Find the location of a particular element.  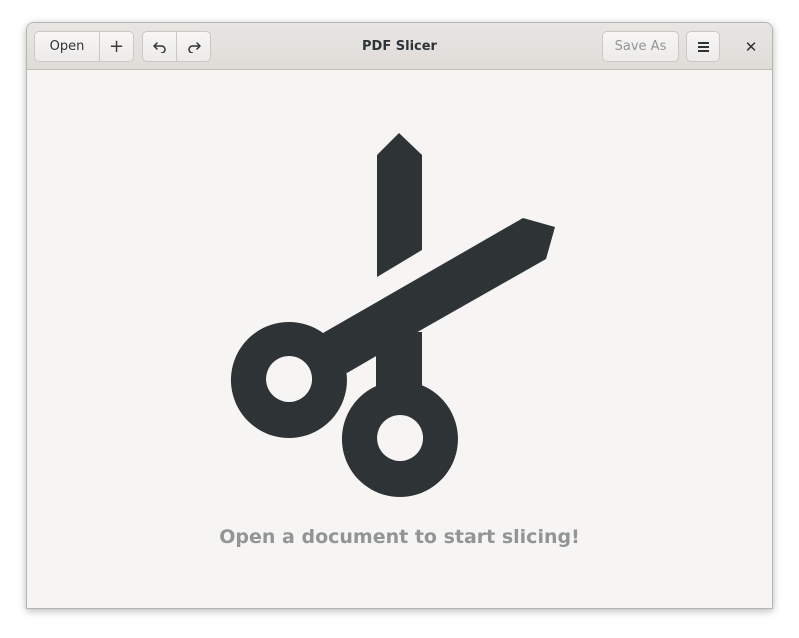

empty-state-message: Open a document to start slicing! is located at coordinates (399, 537).